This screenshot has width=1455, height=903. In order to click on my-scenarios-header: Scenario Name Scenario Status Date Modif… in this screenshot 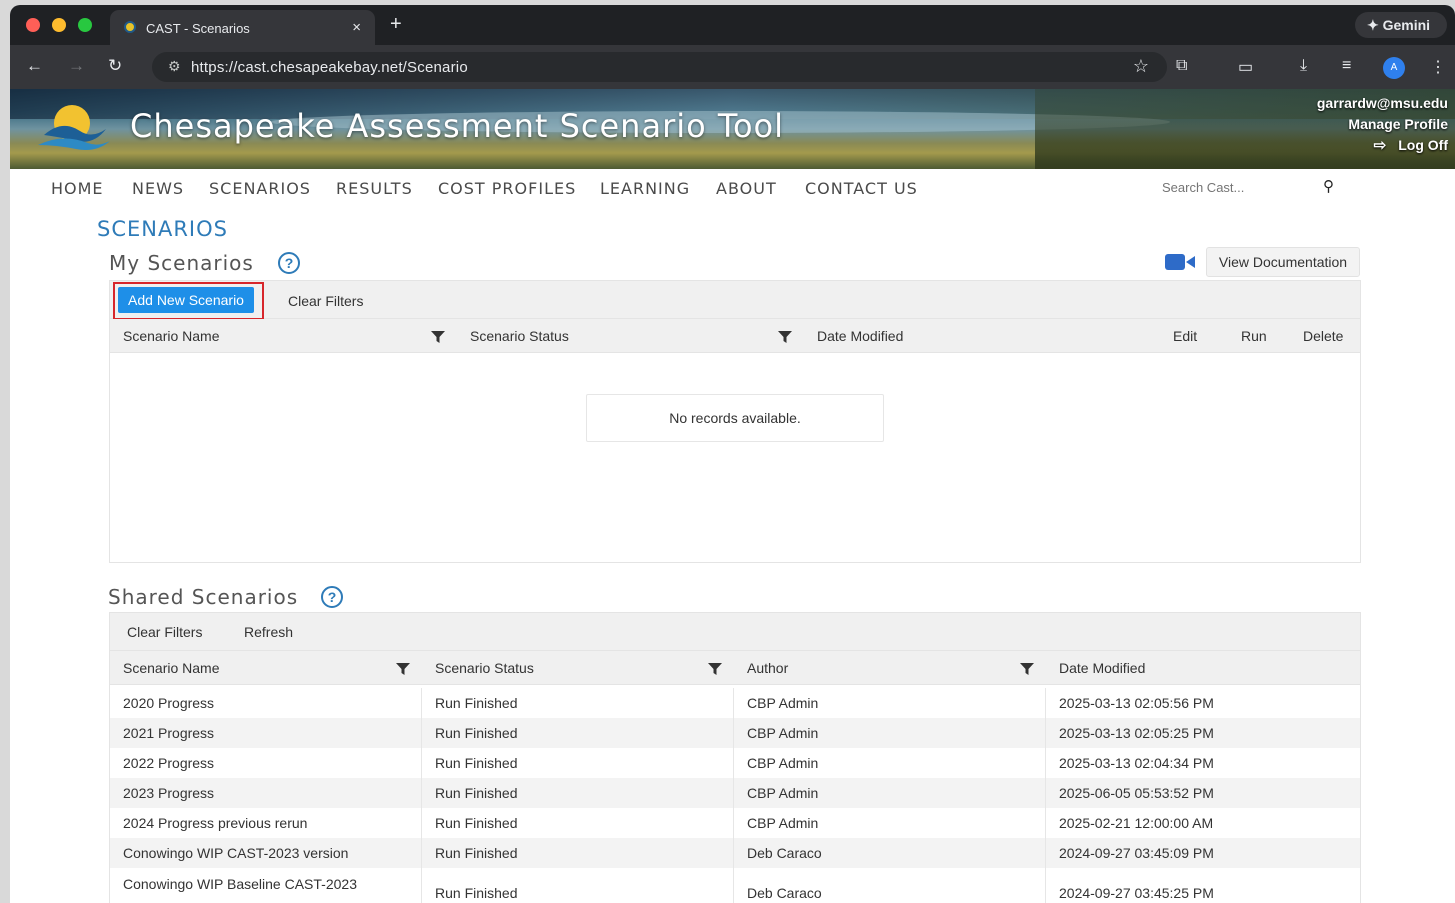, I will do `click(735, 336)`.